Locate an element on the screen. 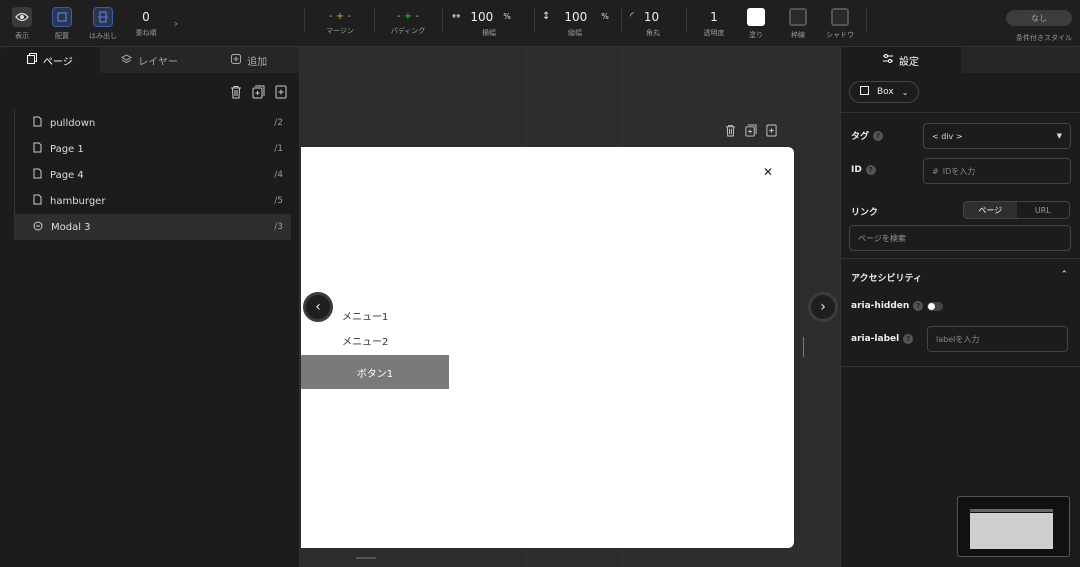  frame-actions is located at coordinates (751, 132).